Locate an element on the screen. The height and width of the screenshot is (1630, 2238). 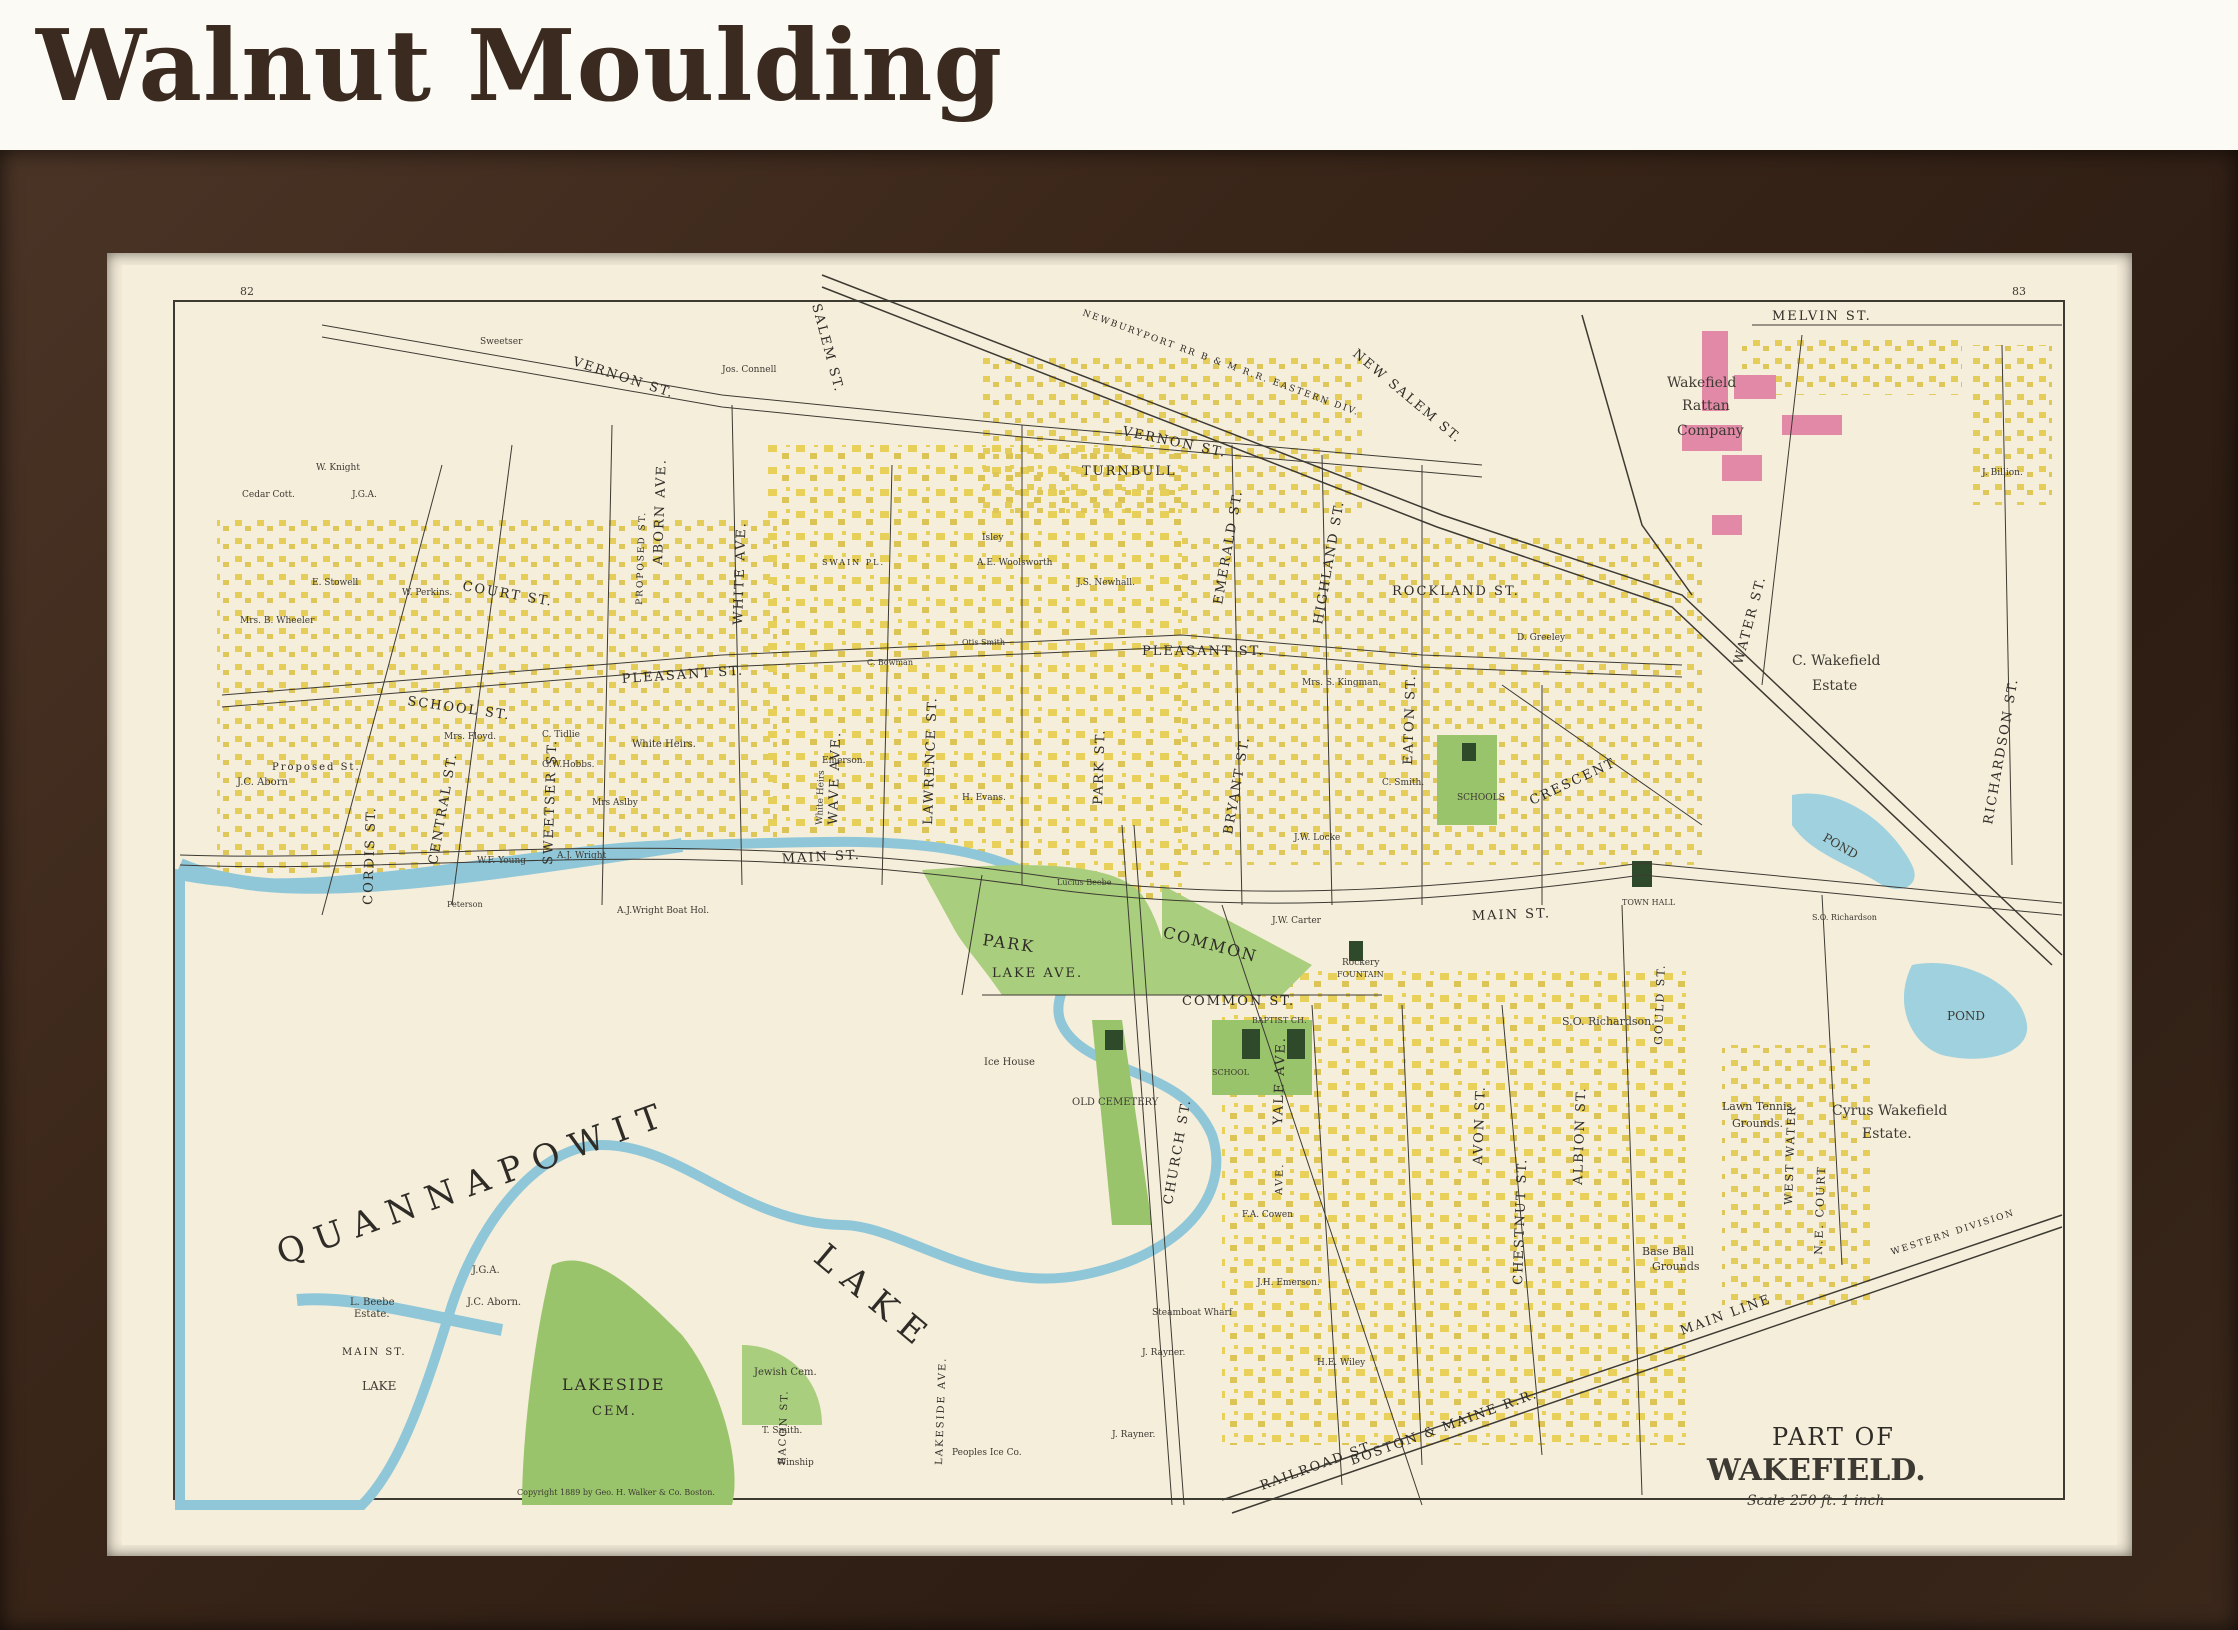
park-st-label: PARK ST. is located at coordinates (1100, 766).